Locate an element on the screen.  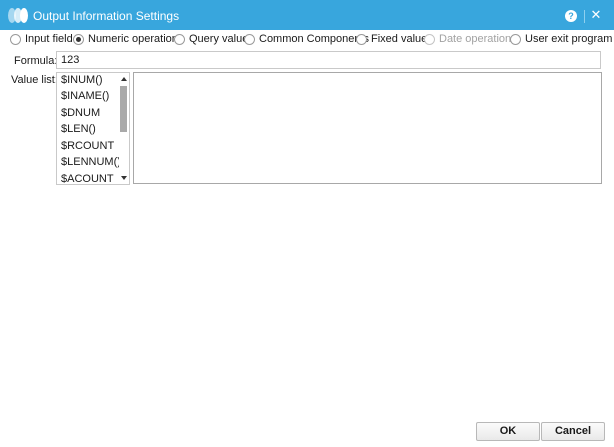
list-item: $RCOUNT is located at coordinates (87, 146).